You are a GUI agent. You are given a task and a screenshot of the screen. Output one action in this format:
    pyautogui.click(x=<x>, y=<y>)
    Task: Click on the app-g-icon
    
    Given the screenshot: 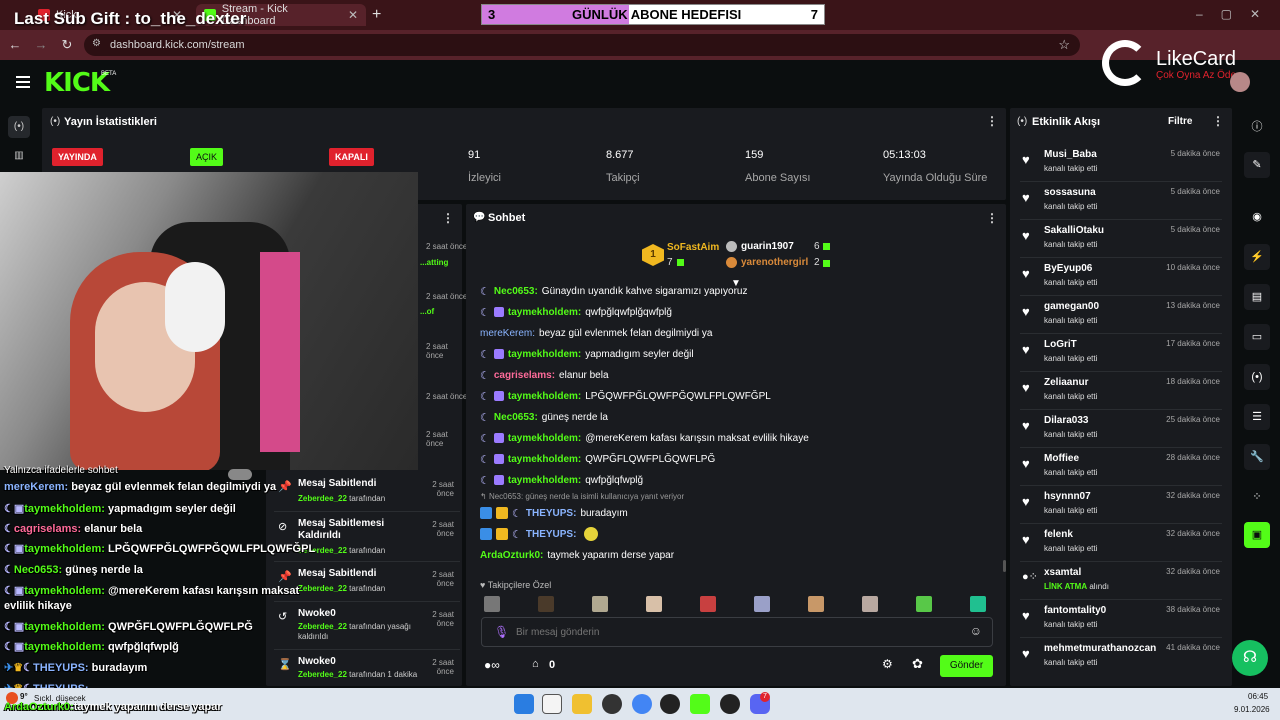 What is the action you would take?
    pyautogui.click(x=670, y=704)
    